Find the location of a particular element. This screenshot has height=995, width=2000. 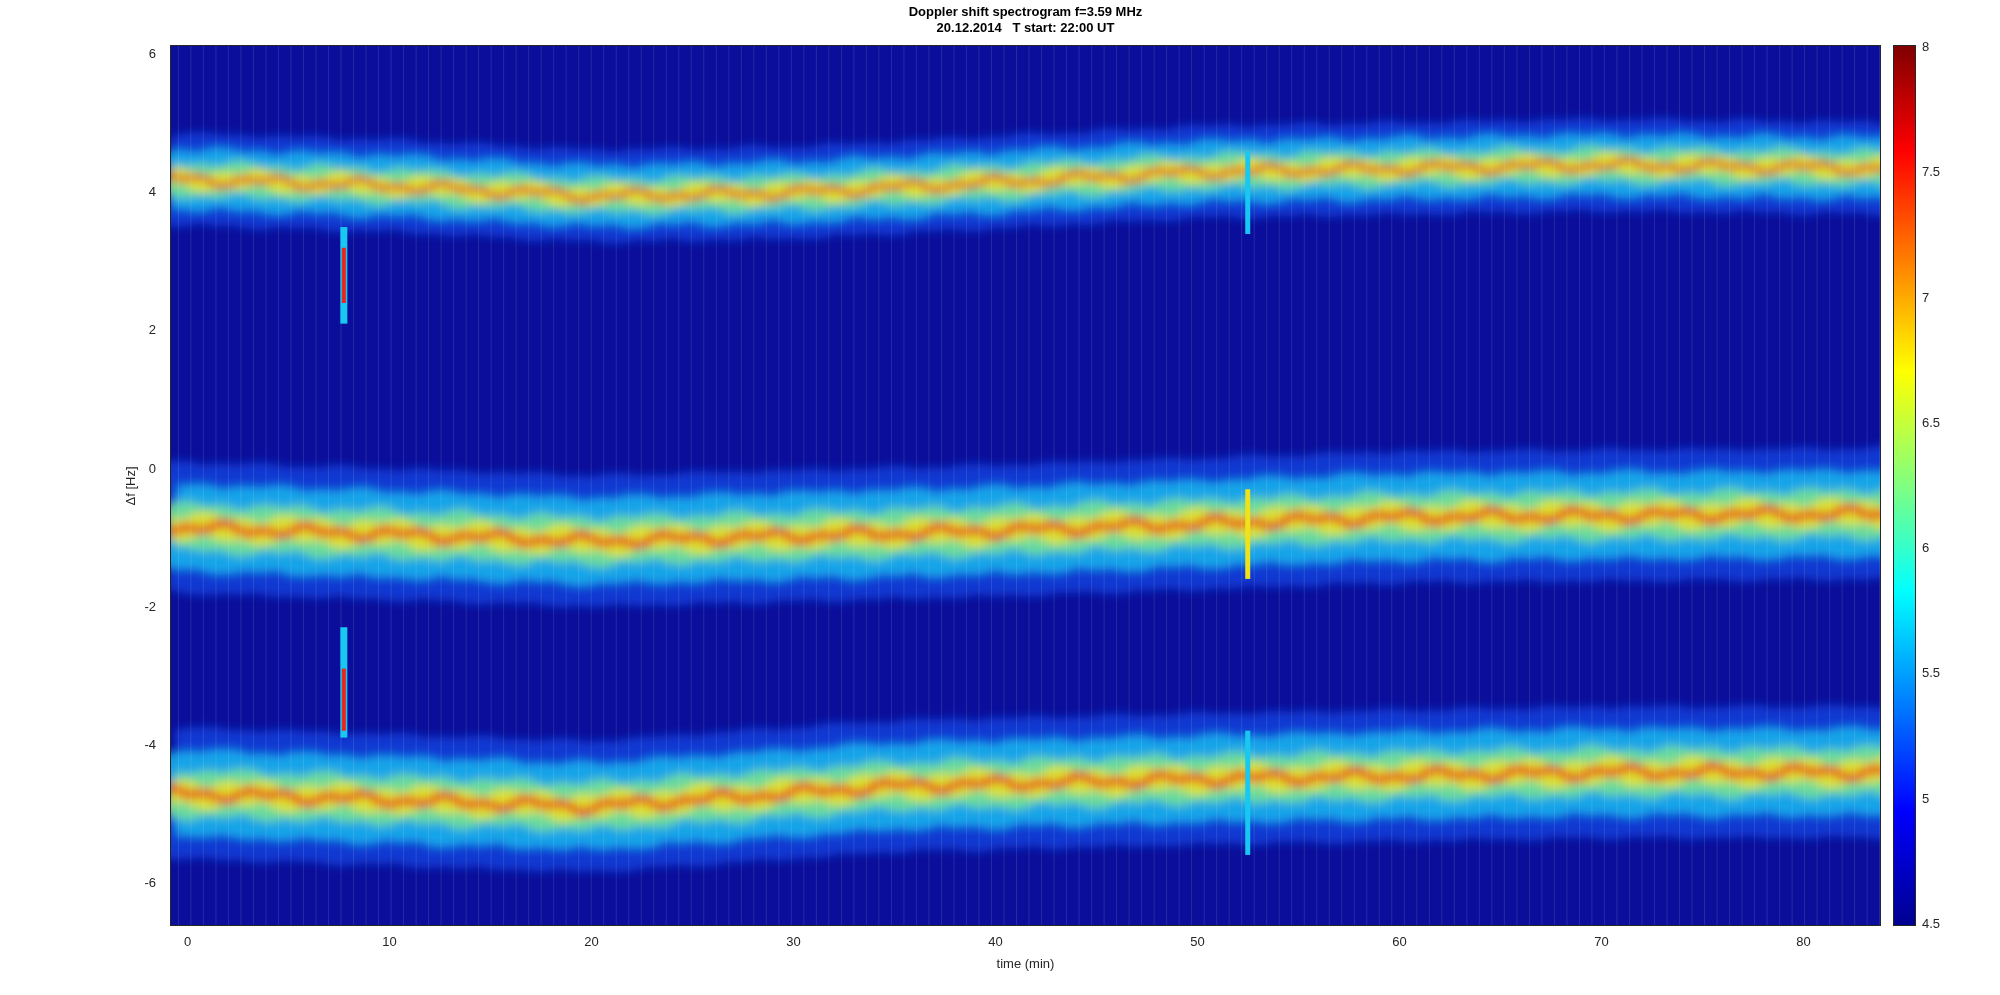

colorbar-tick-label: 7 is located at coordinates (1926, 297).